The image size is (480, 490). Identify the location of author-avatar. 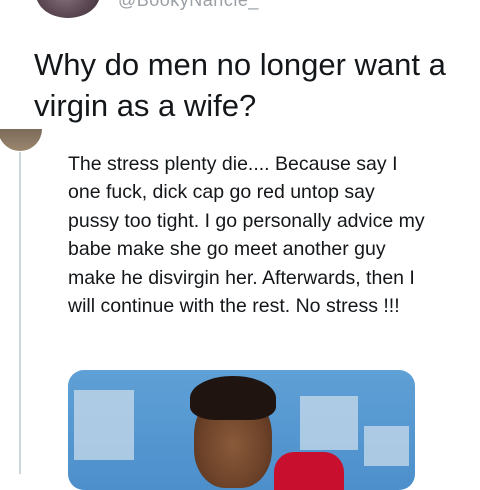
(68, 9).